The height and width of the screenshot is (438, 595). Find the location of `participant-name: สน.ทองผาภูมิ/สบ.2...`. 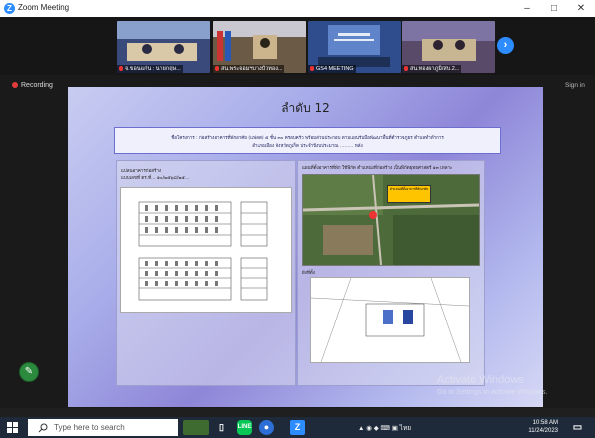

participant-name: สน.ทองผาภูมิ/สบ.2... is located at coordinates (432, 69).